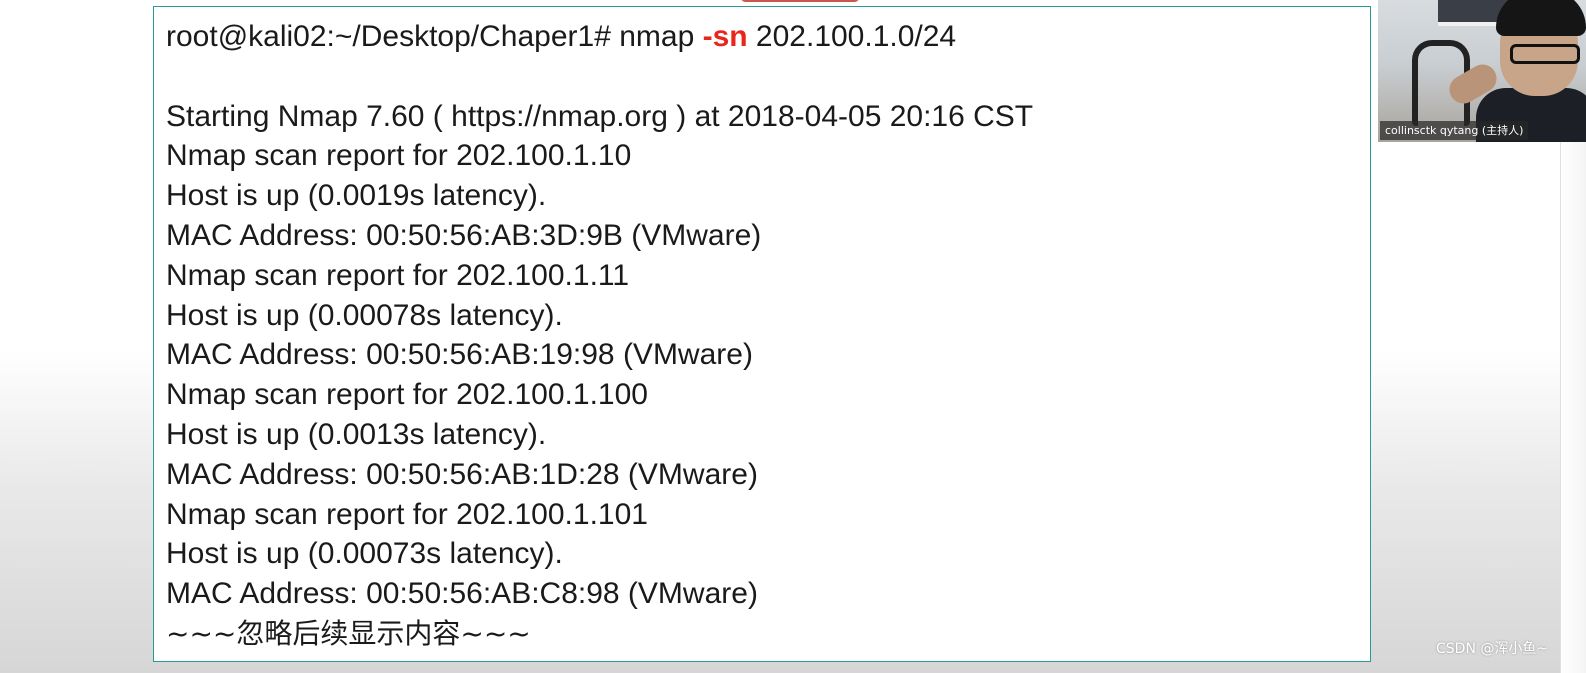  I want to click on output-line-mac-4: MAC Address: 00:50:56:AB:C8:98 (VMware), so click(462, 594).